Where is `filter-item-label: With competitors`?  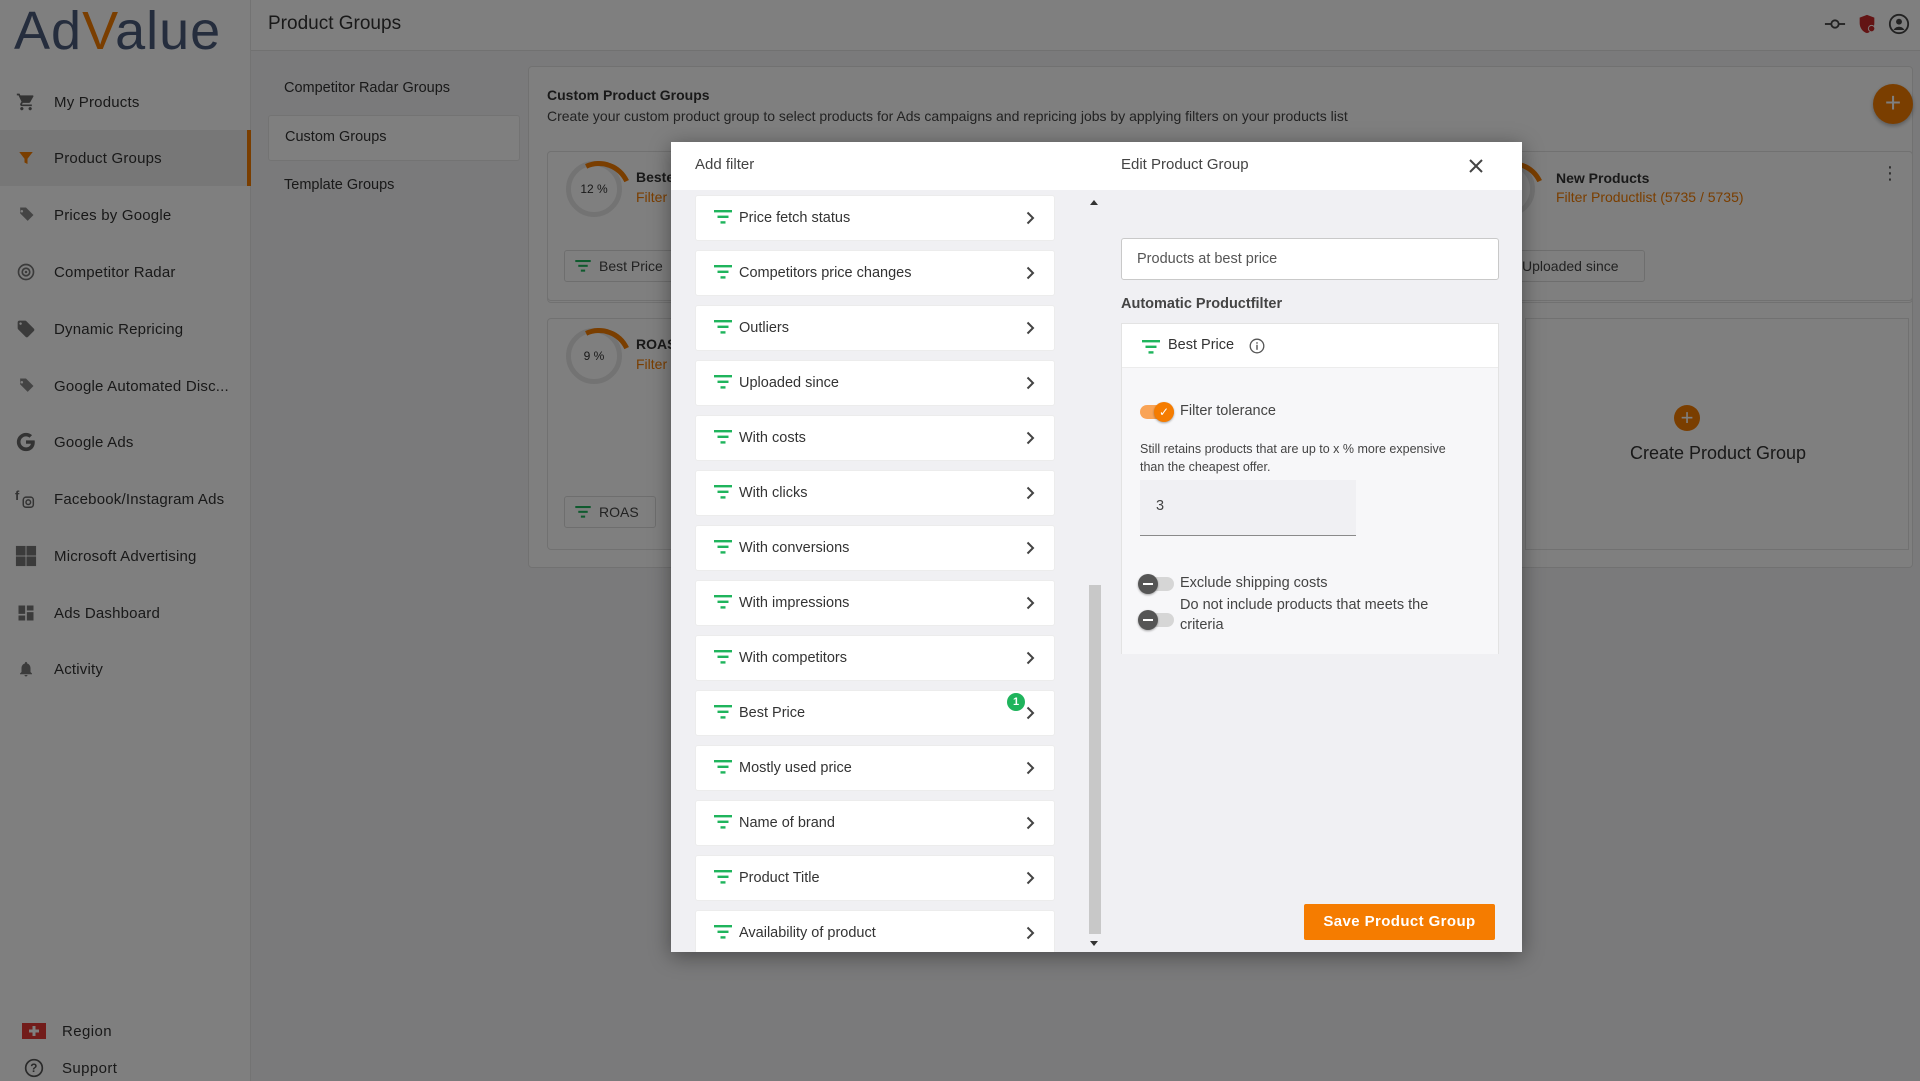
filter-item-label: With competitors is located at coordinates (793, 658).